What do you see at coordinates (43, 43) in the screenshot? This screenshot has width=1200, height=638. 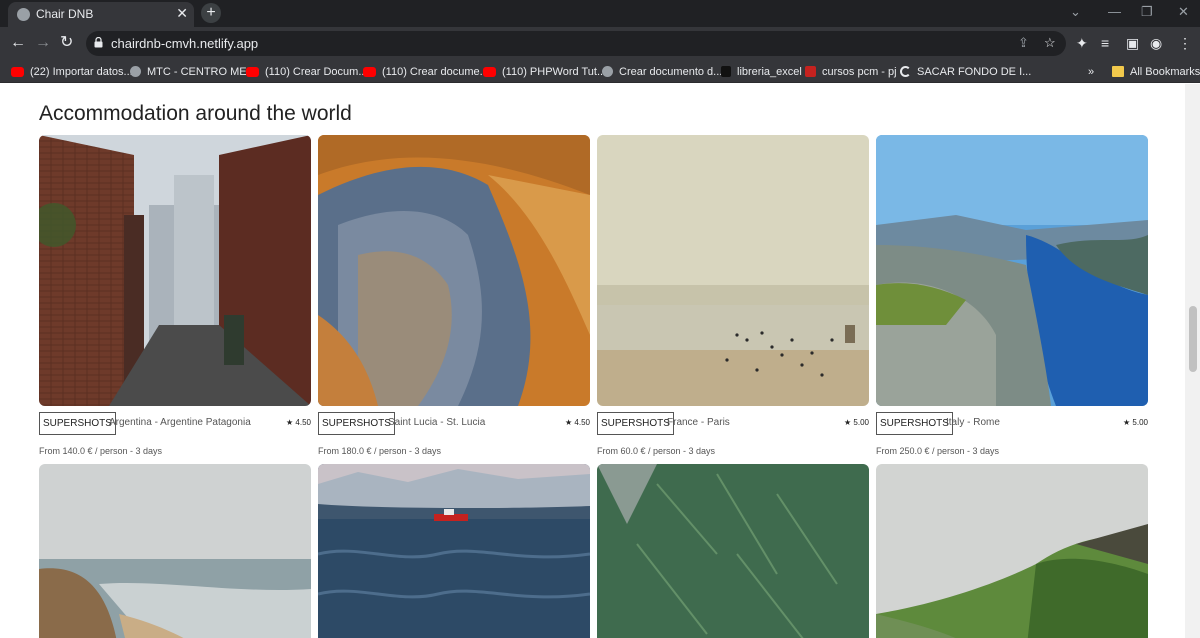 I see `forward-arrow-icon: →` at bounding box center [43, 43].